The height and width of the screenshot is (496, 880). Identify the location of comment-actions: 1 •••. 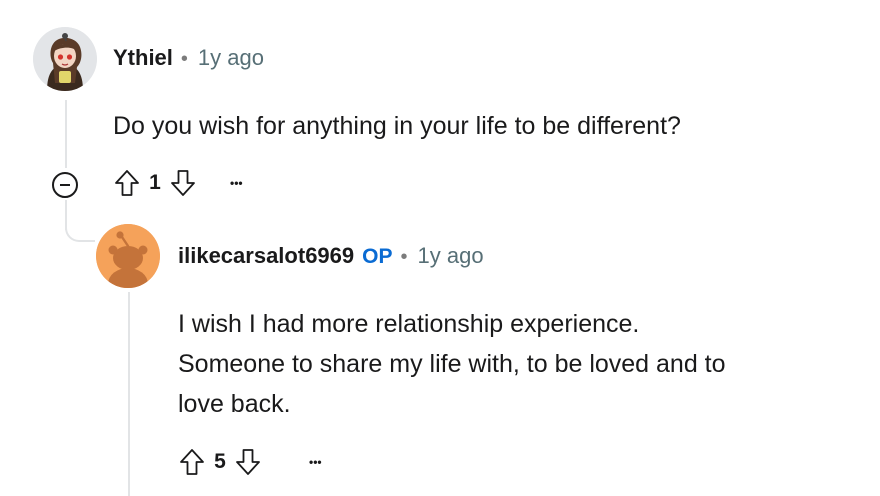
(176, 183).